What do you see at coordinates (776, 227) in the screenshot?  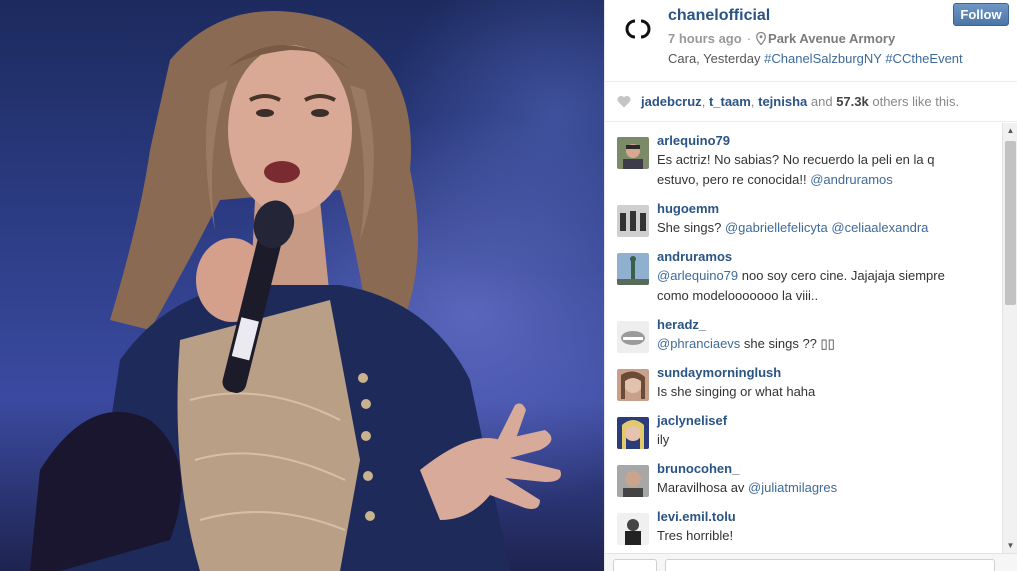 I see `mention-link: @gabriellefelicyta` at bounding box center [776, 227].